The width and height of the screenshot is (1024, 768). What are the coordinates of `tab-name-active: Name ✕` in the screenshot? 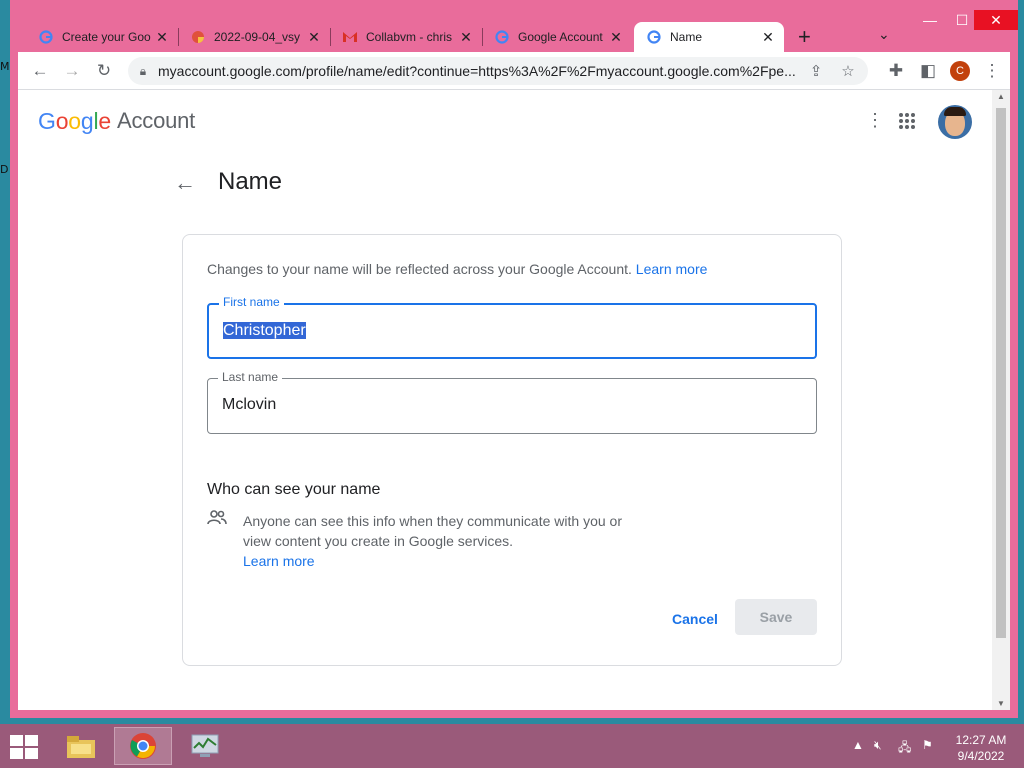 It's located at (709, 37).